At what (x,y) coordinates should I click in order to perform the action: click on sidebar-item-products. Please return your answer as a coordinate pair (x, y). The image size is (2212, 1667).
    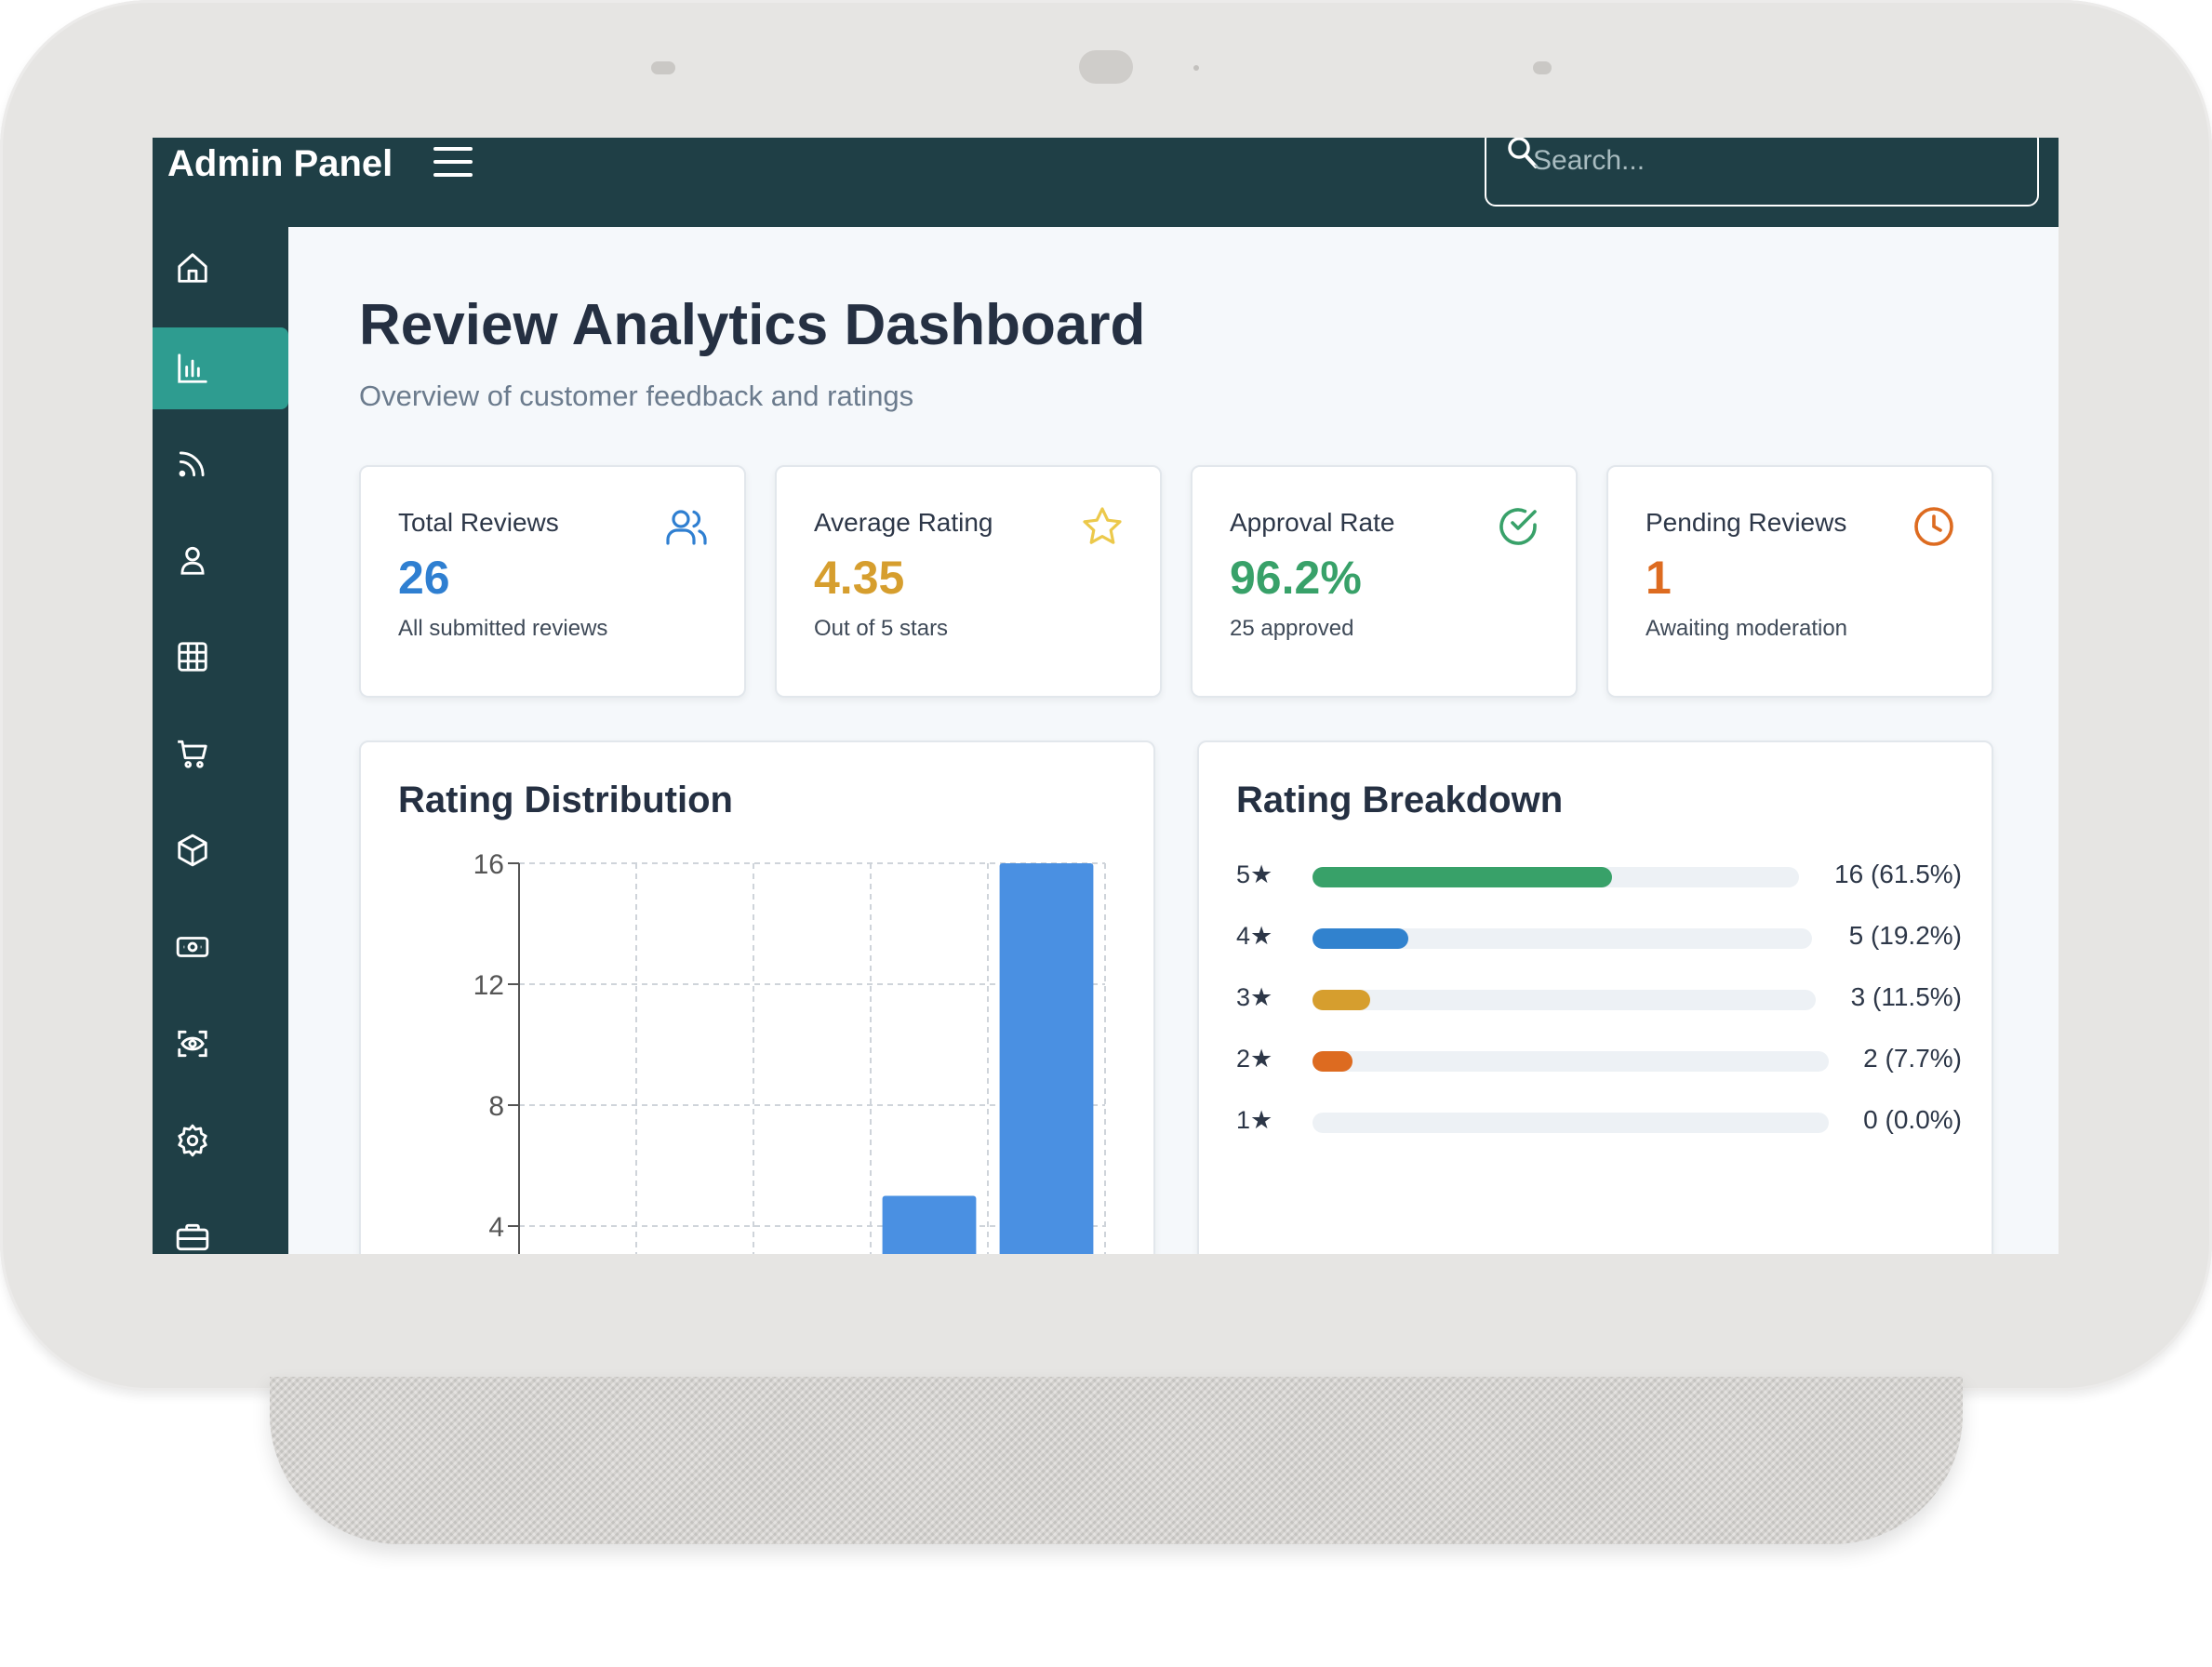
    Looking at the image, I should click on (220, 850).